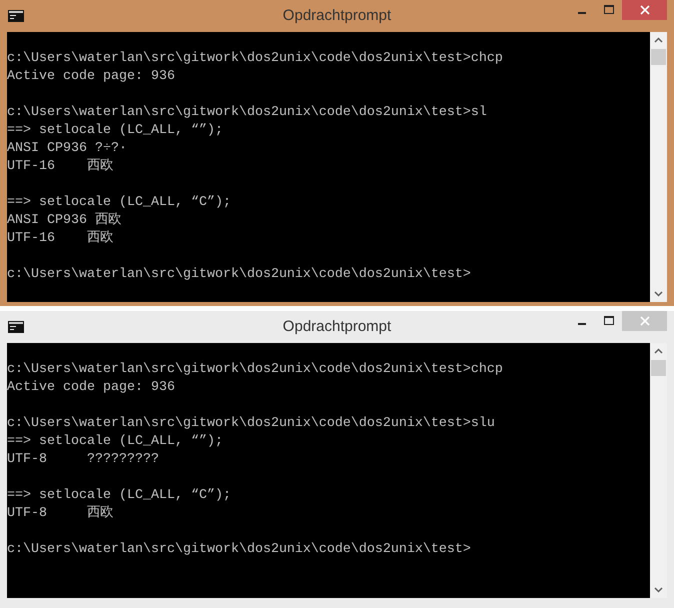  What do you see at coordinates (247, 113) in the screenshot?
I see `console-line: c:\Users\waterlan\src\gitwork\dos2unix\code\dos2unix\test>sl` at bounding box center [247, 113].